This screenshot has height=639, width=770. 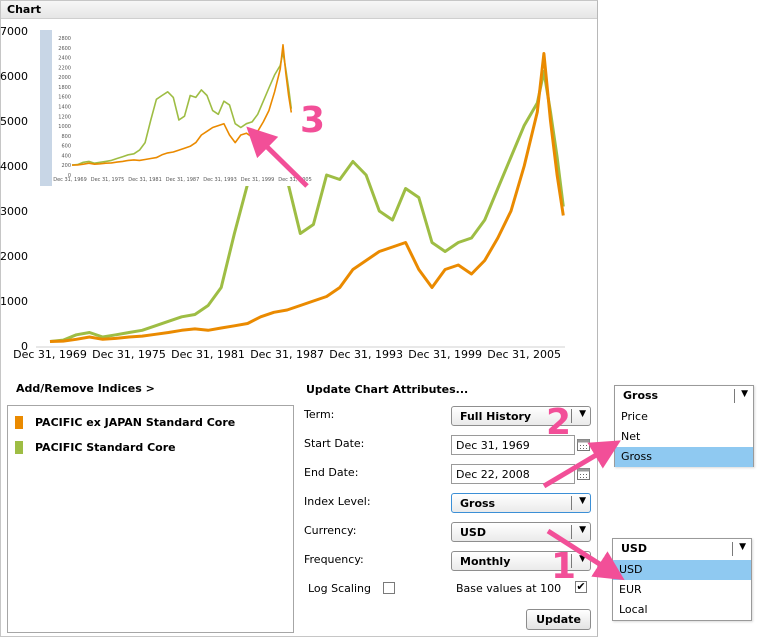 What do you see at coordinates (564, 566) in the screenshot?
I see `callout-1: 1` at bounding box center [564, 566].